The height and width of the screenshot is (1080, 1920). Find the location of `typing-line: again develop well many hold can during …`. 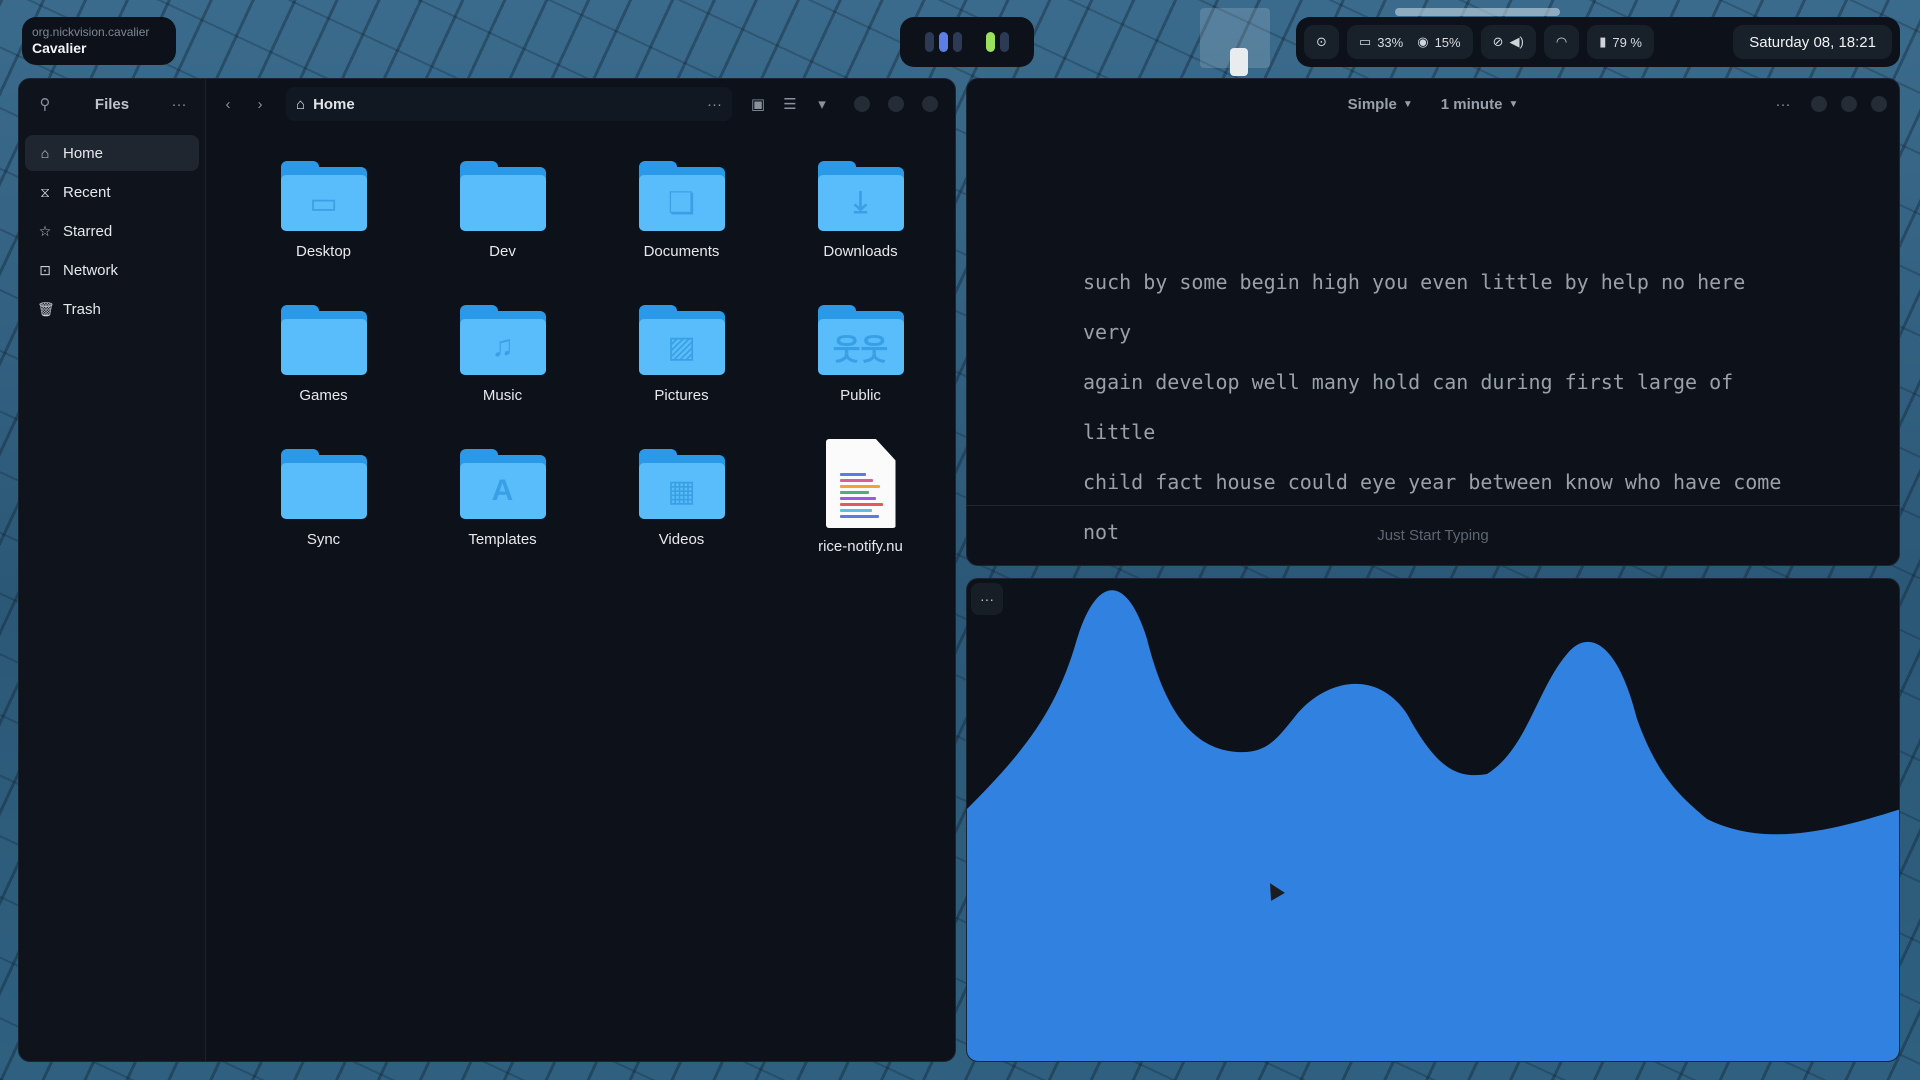

typing-line: again develop well many hold can during … is located at coordinates (1408, 407).